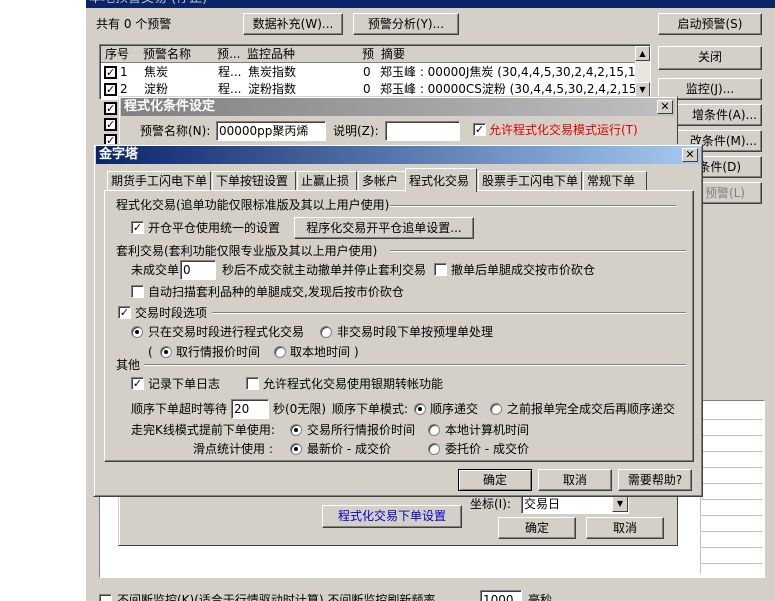 Image resolution: width=775 pixels, height=601 pixels. What do you see at coordinates (320, 352) in the screenshot?
I see `local-time-label: 取本地时间` at bounding box center [320, 352].